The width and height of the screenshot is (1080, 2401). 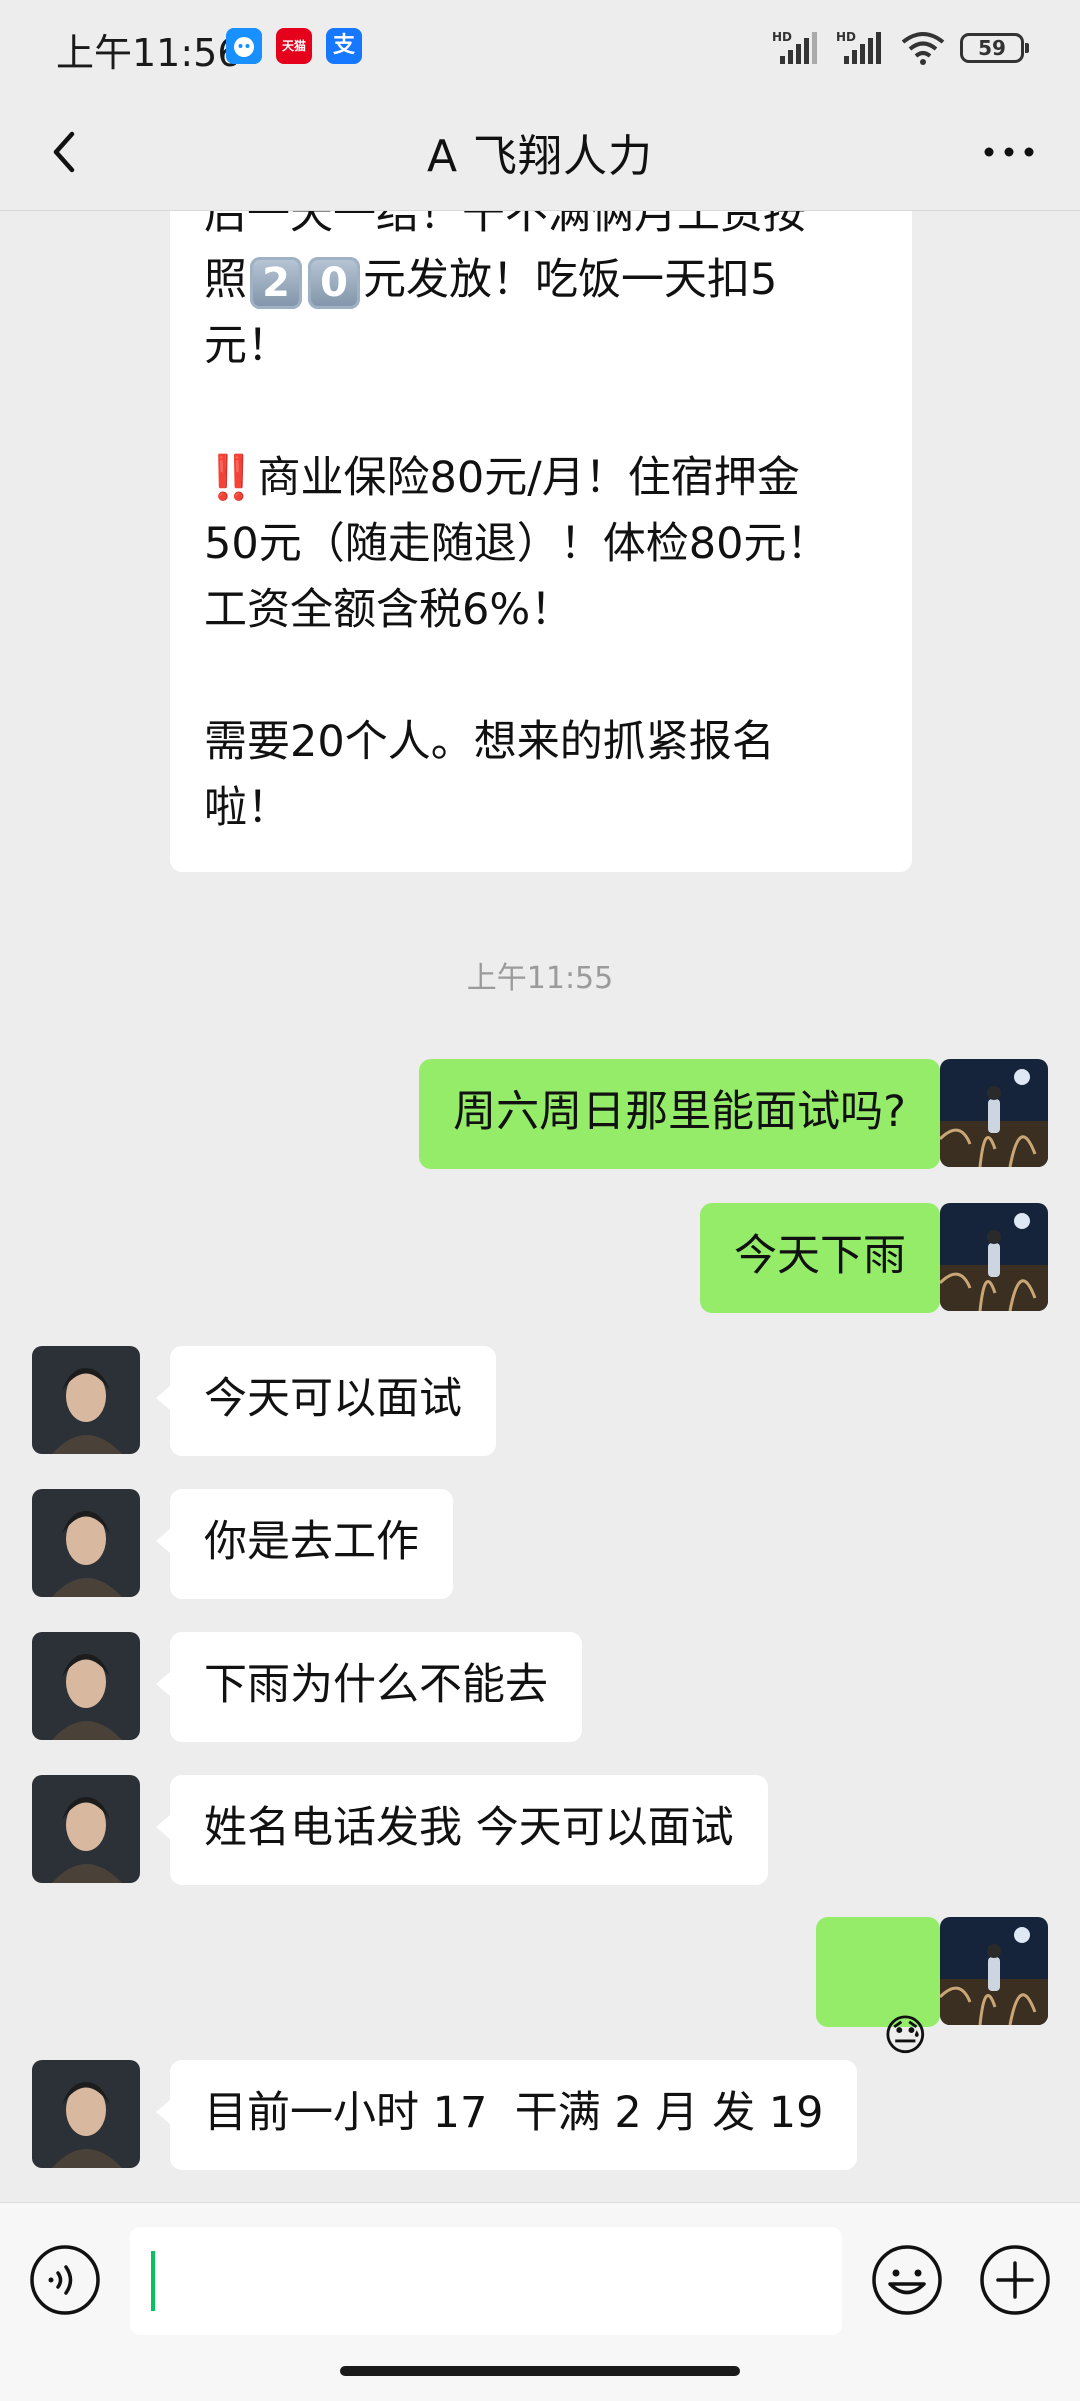 What do you see at coordinates (334, 282) in the screenshot?
I see `keycap-digit: 0` at bounding box center [334, 282].